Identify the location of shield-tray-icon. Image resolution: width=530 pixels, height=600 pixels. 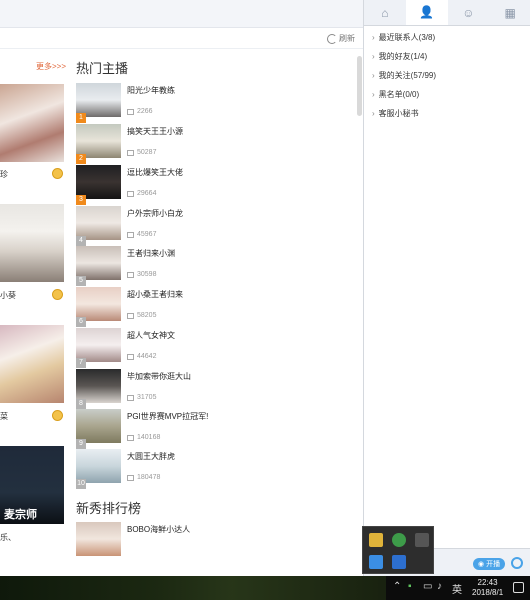
(399, 540).